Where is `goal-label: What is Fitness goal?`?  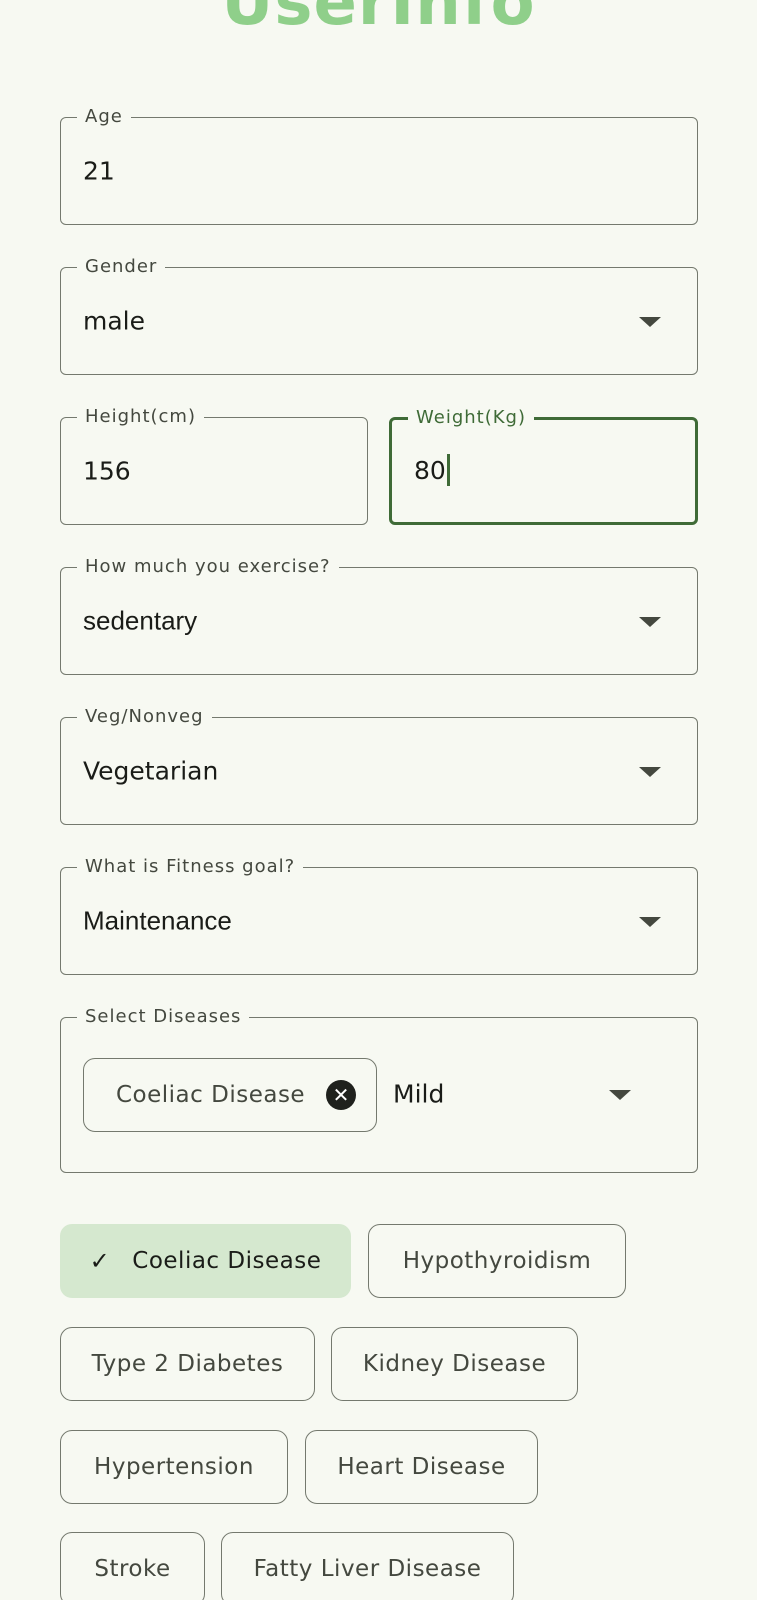
goal-label: What is Fitness goal? is located at coordinates (190, 866).